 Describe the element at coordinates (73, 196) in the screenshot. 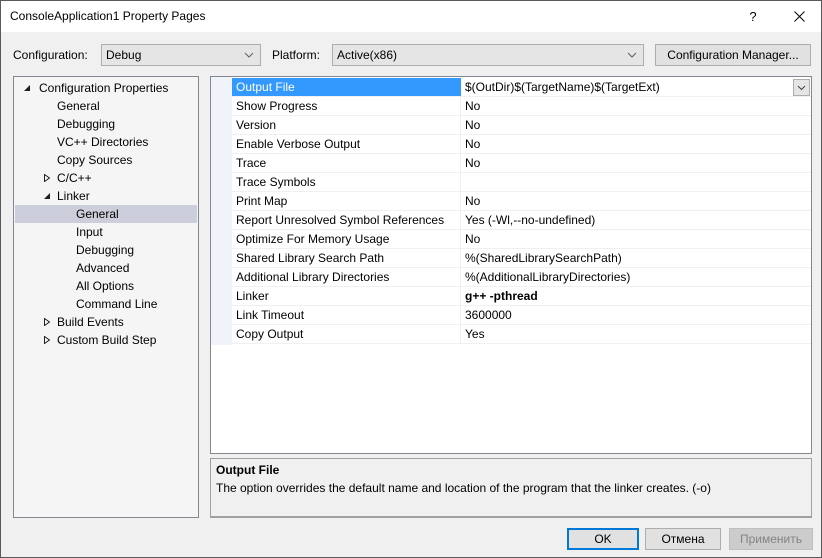

I see `tree-item-label: Linker` at that location.